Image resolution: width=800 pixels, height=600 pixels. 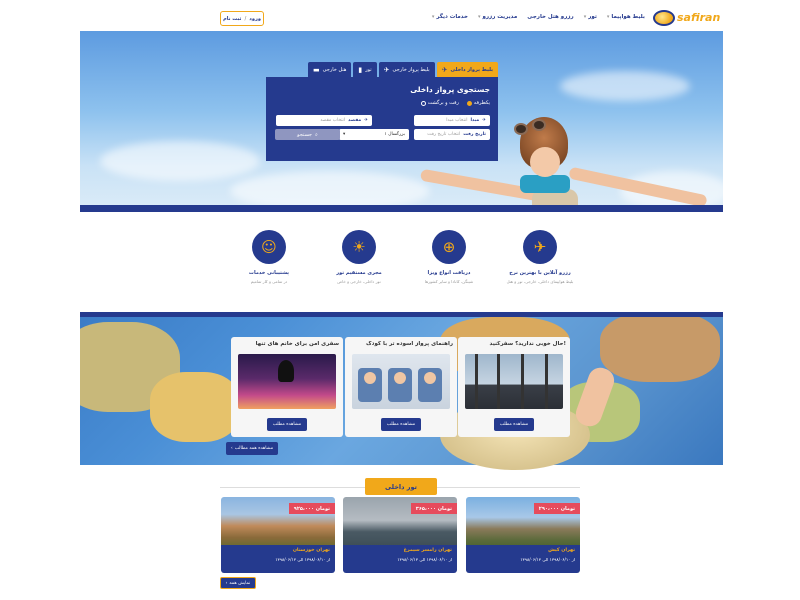 What do you see at coordinates (556, 508) in the screenshot?
I see `tour-price: ۲۹۰،۰۰۰ تومان` at bounding box center [556, 508].